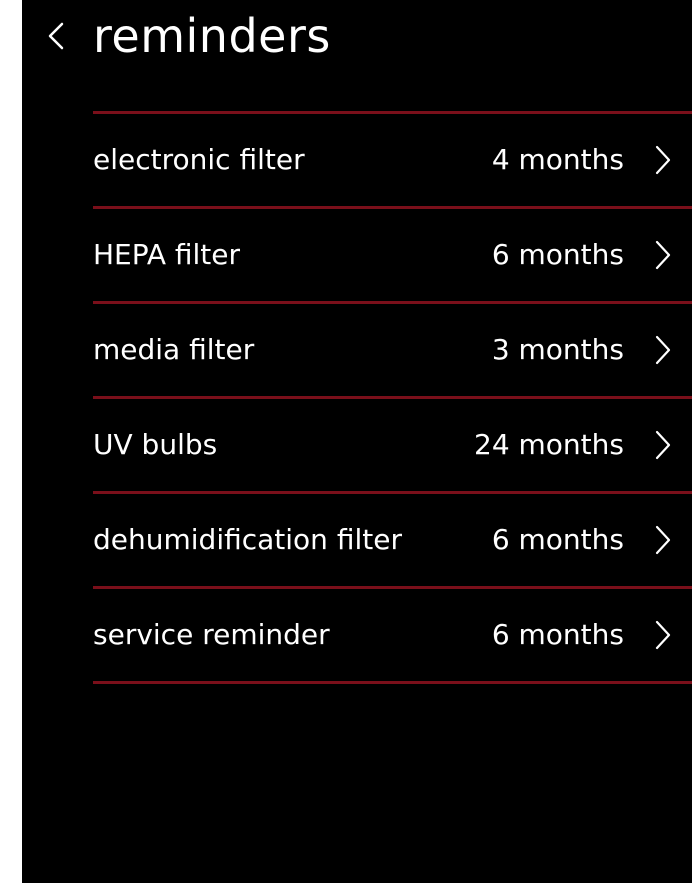 Image resolution: width=692 pixels, height=883 pixels. Describe the element at coordinates (167, 254) in the screenshot. I see `reminder-label: HEPA filter` at that location.